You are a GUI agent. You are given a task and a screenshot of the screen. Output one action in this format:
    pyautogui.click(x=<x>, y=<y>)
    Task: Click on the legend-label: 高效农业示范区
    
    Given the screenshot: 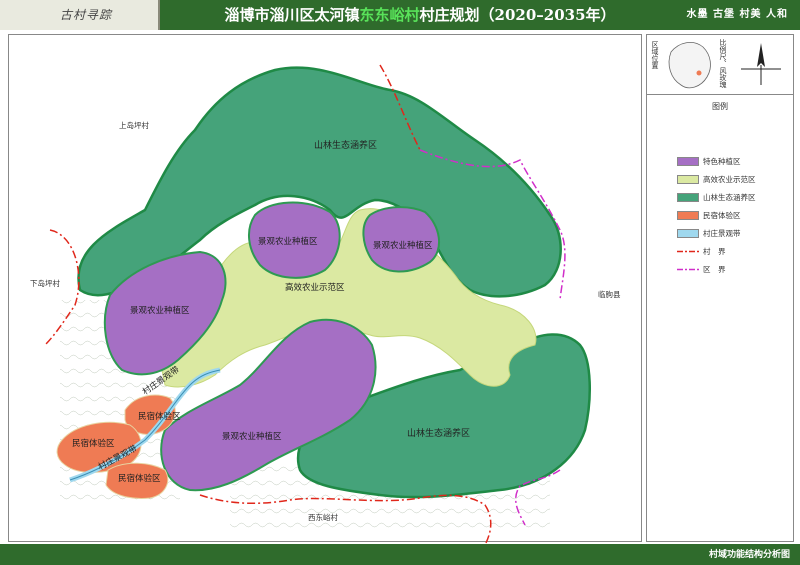 What is the action you would take?
    pyautogui.click(x=729, y=179)
    